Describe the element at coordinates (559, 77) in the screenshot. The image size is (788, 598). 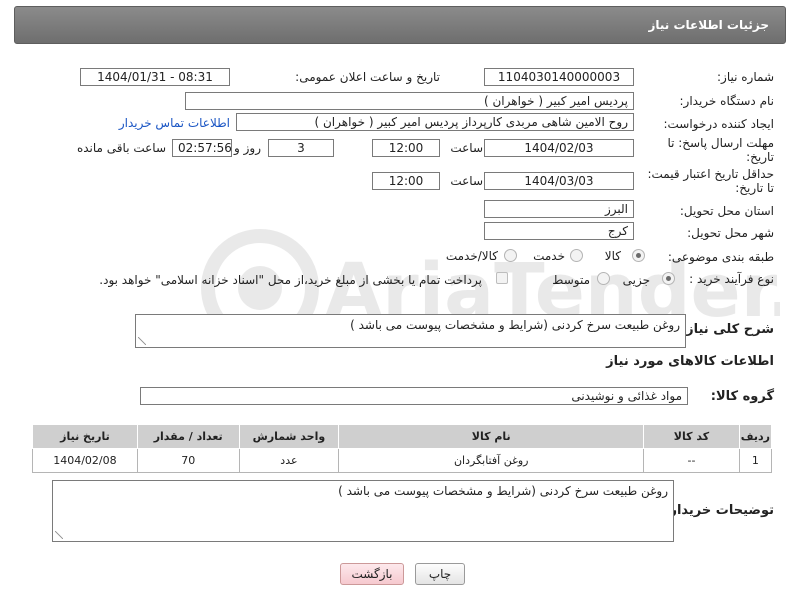
I see `need-number-field: 1104030140000003` at that location.